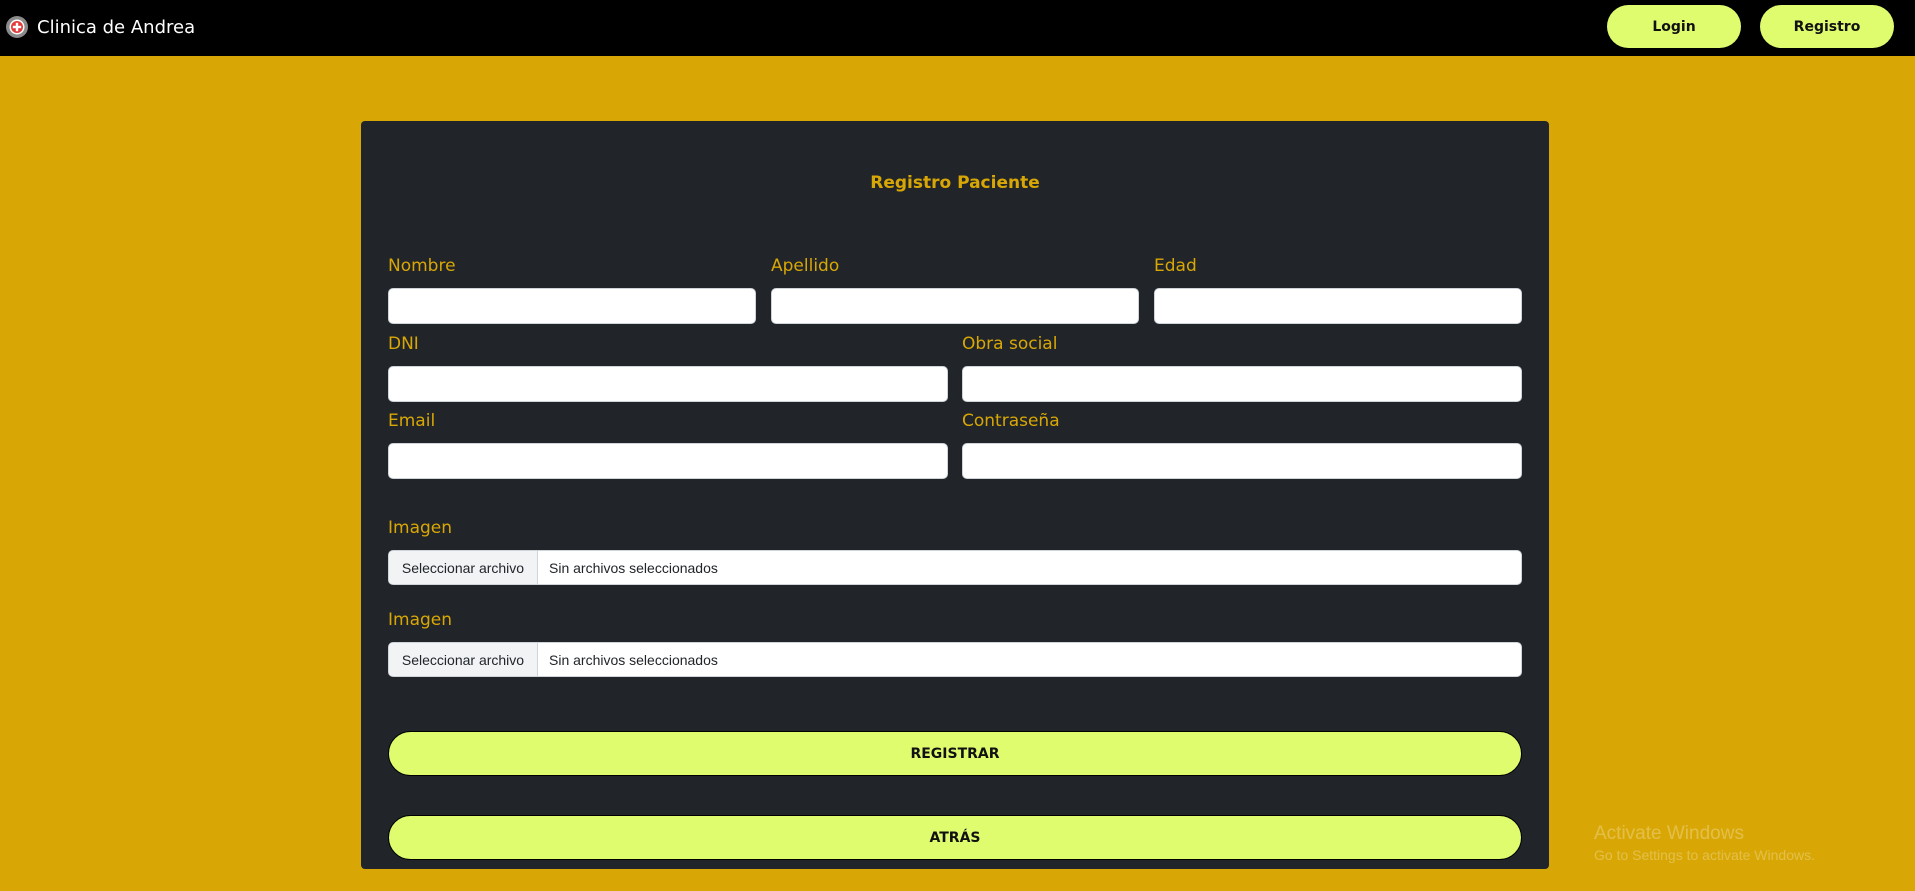  Describe the element at coordinates (1338, 306) in the screenshot. I see `edad-input` at that location.